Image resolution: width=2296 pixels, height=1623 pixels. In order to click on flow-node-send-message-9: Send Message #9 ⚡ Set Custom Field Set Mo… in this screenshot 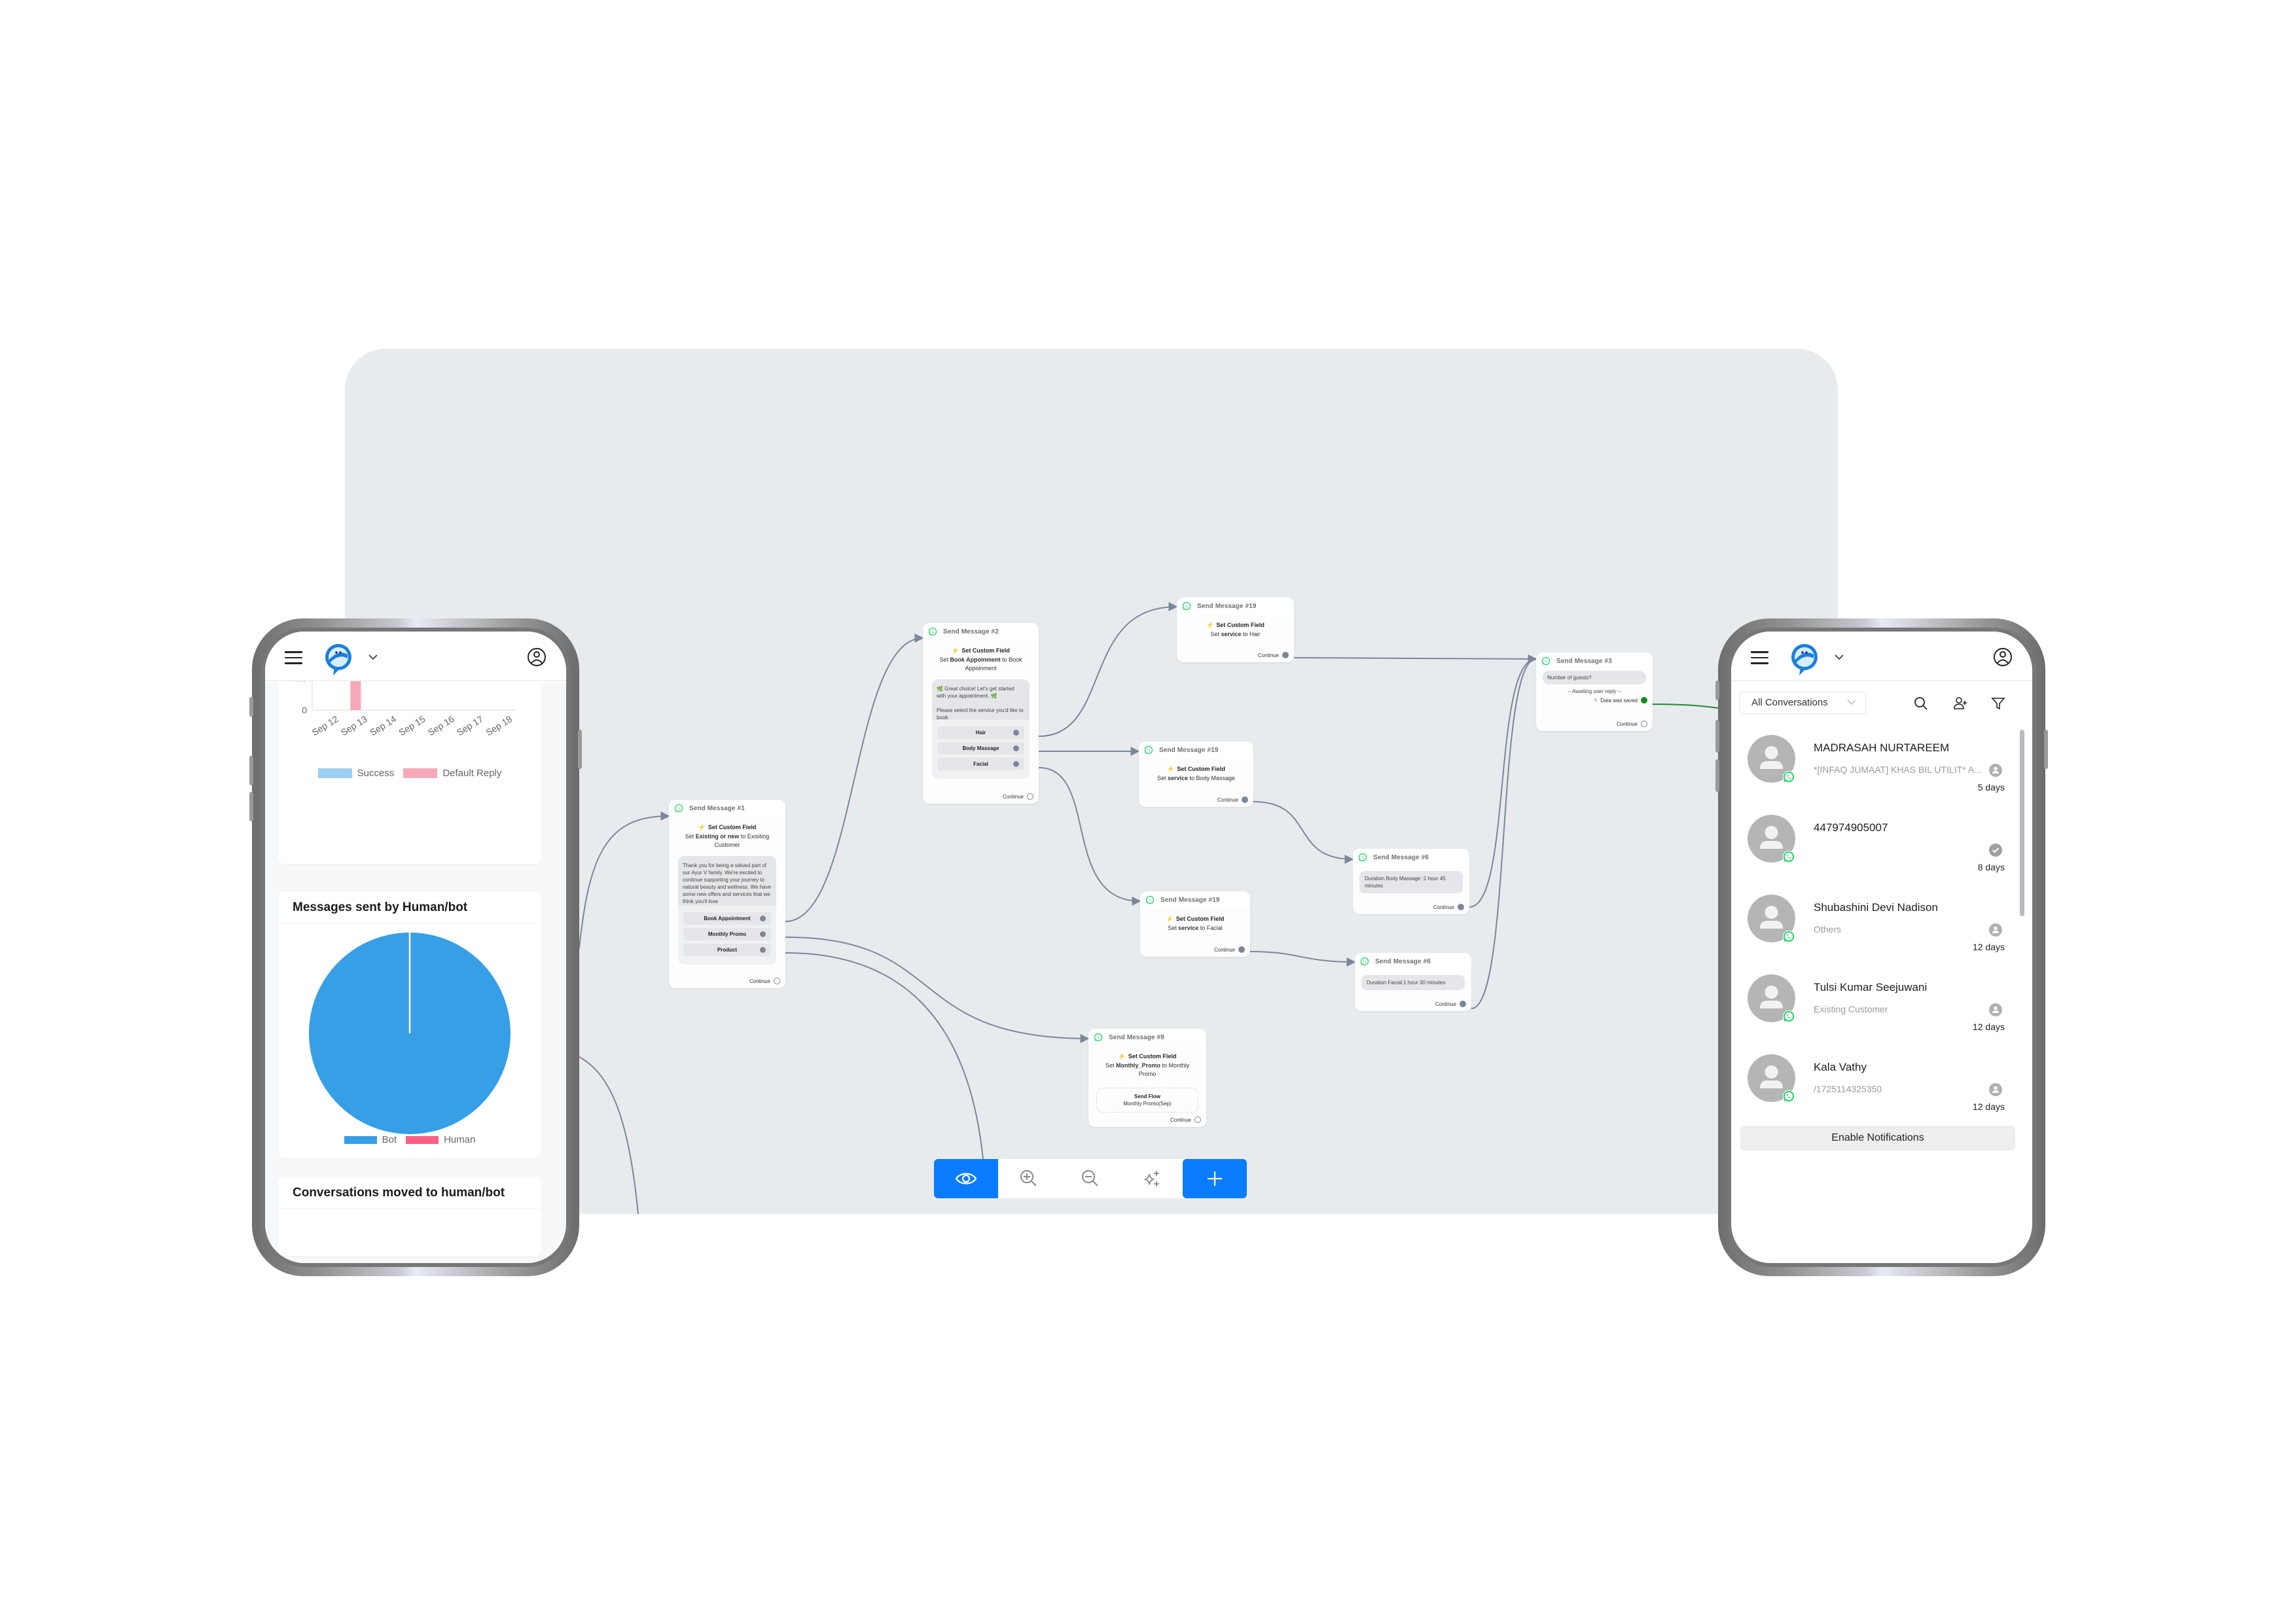, I will do `click(1147, 1078)`.